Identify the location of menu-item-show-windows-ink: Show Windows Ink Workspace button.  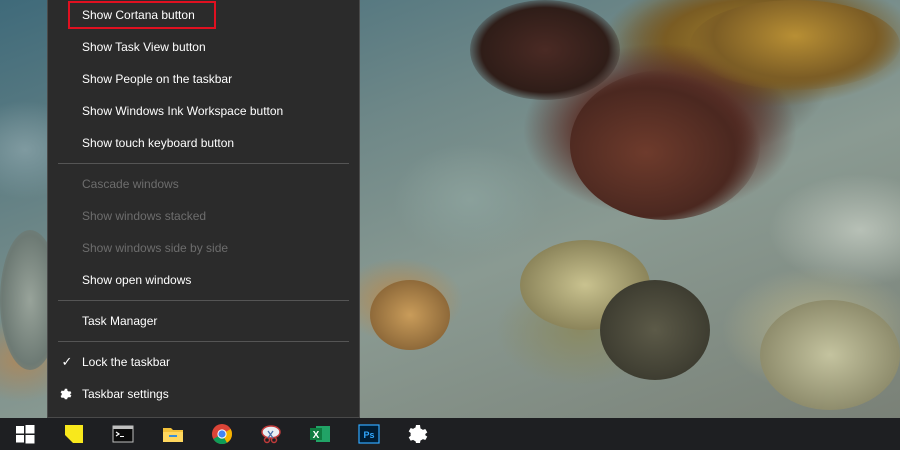
(203, 111).